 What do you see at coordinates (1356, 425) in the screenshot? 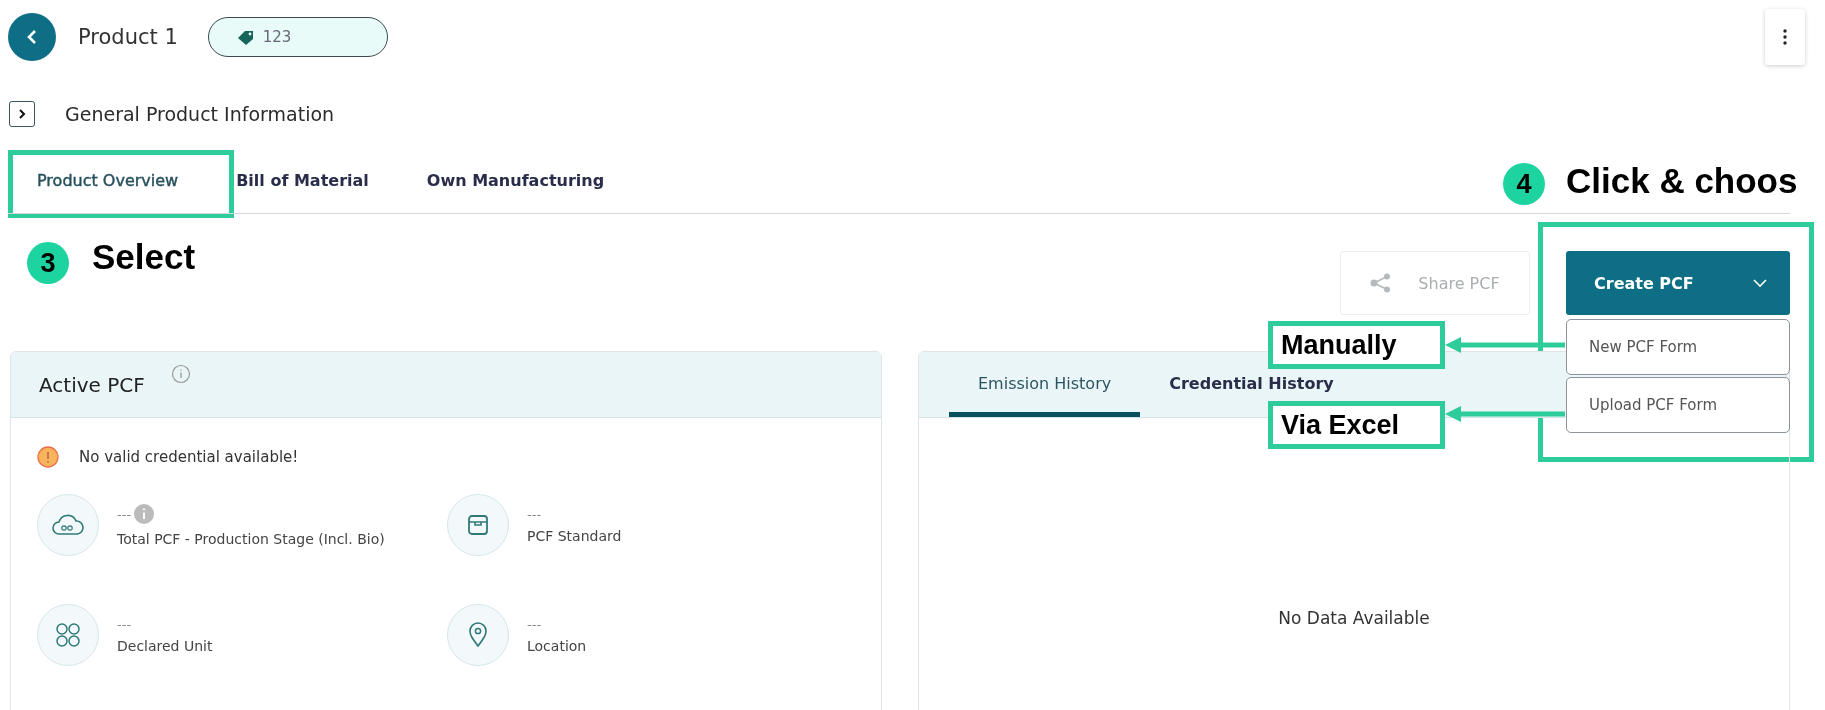
I see `callout-label: Via Excel` at bounding box center [1356, 425].